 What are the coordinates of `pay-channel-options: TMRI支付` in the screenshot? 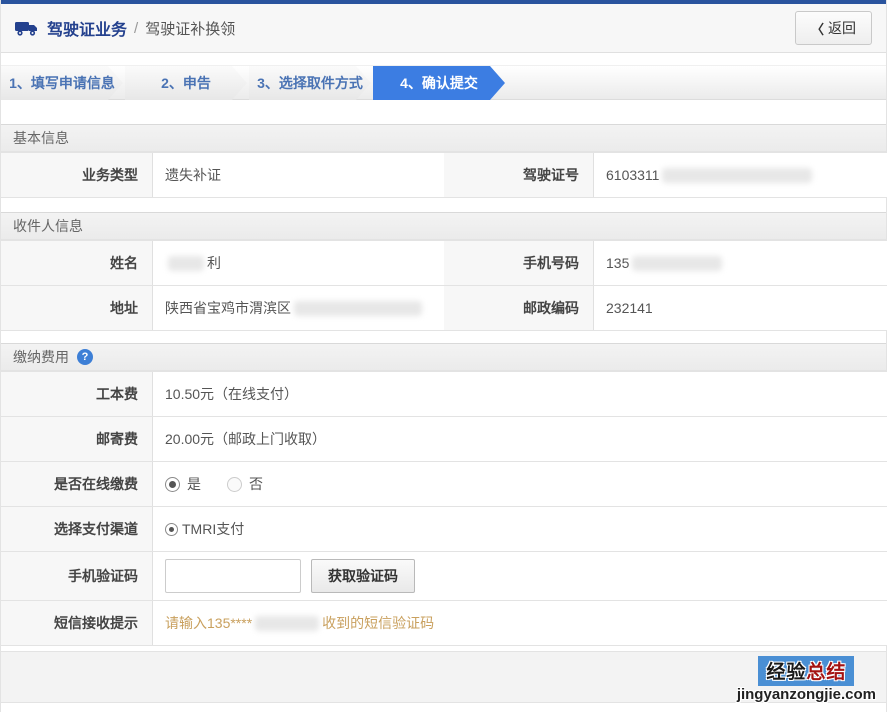 It's located at (520, 529).